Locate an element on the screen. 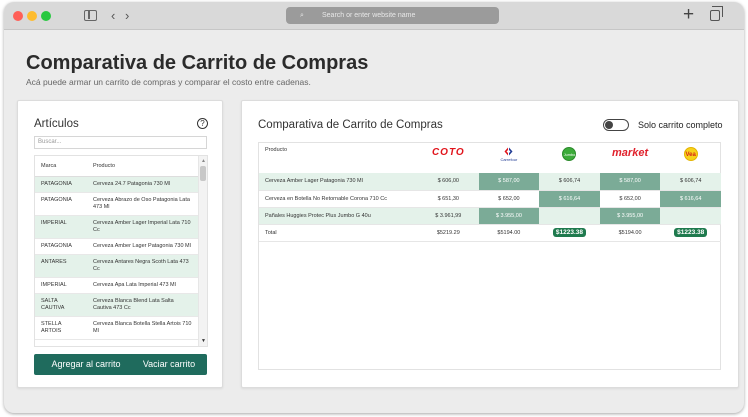  producto-cell: Cerveza 24.7 Patagonia 730 Ml is located at coordinates (143, 184).